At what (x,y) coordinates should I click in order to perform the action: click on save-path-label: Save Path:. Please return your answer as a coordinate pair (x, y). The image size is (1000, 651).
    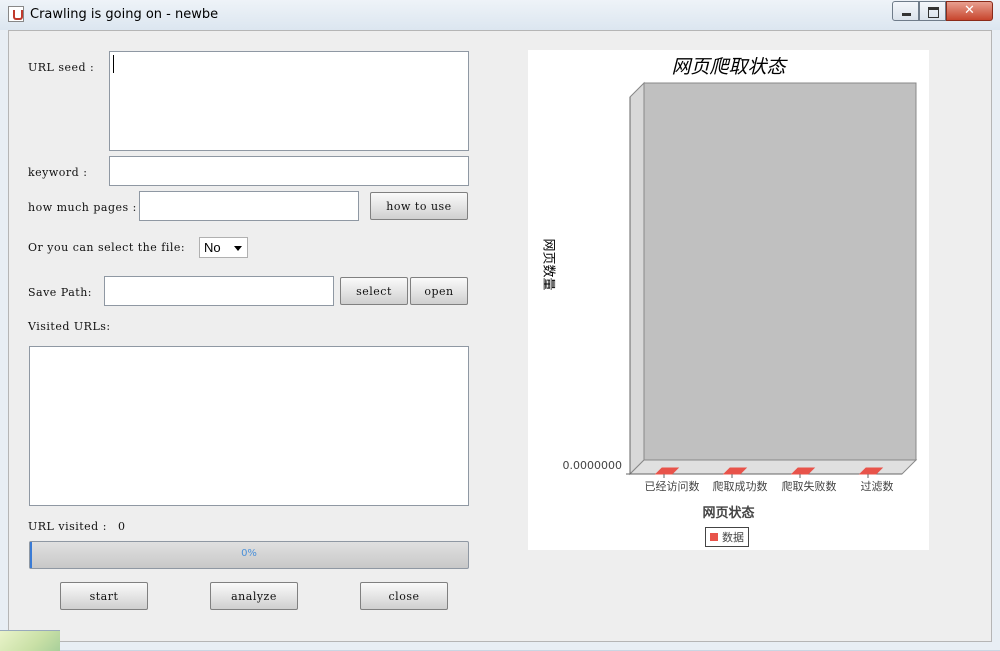
    Looking at the image, I should click on (60, 292).